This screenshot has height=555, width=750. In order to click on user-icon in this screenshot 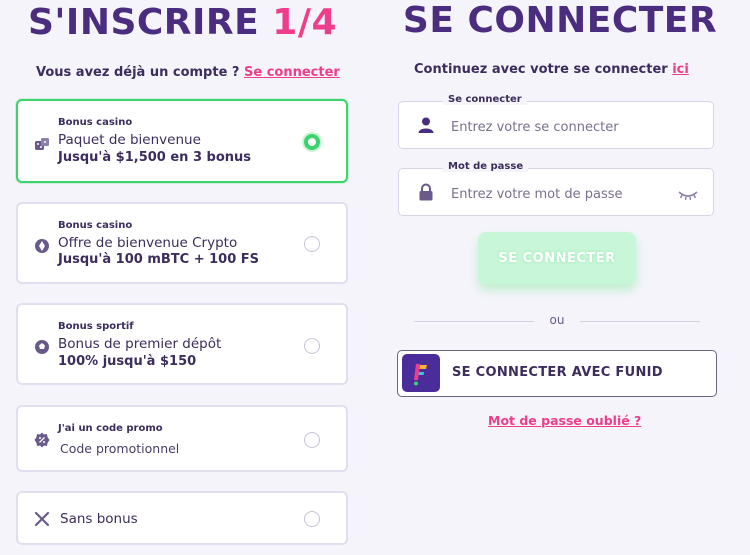, I will do `click(426, 125)`.